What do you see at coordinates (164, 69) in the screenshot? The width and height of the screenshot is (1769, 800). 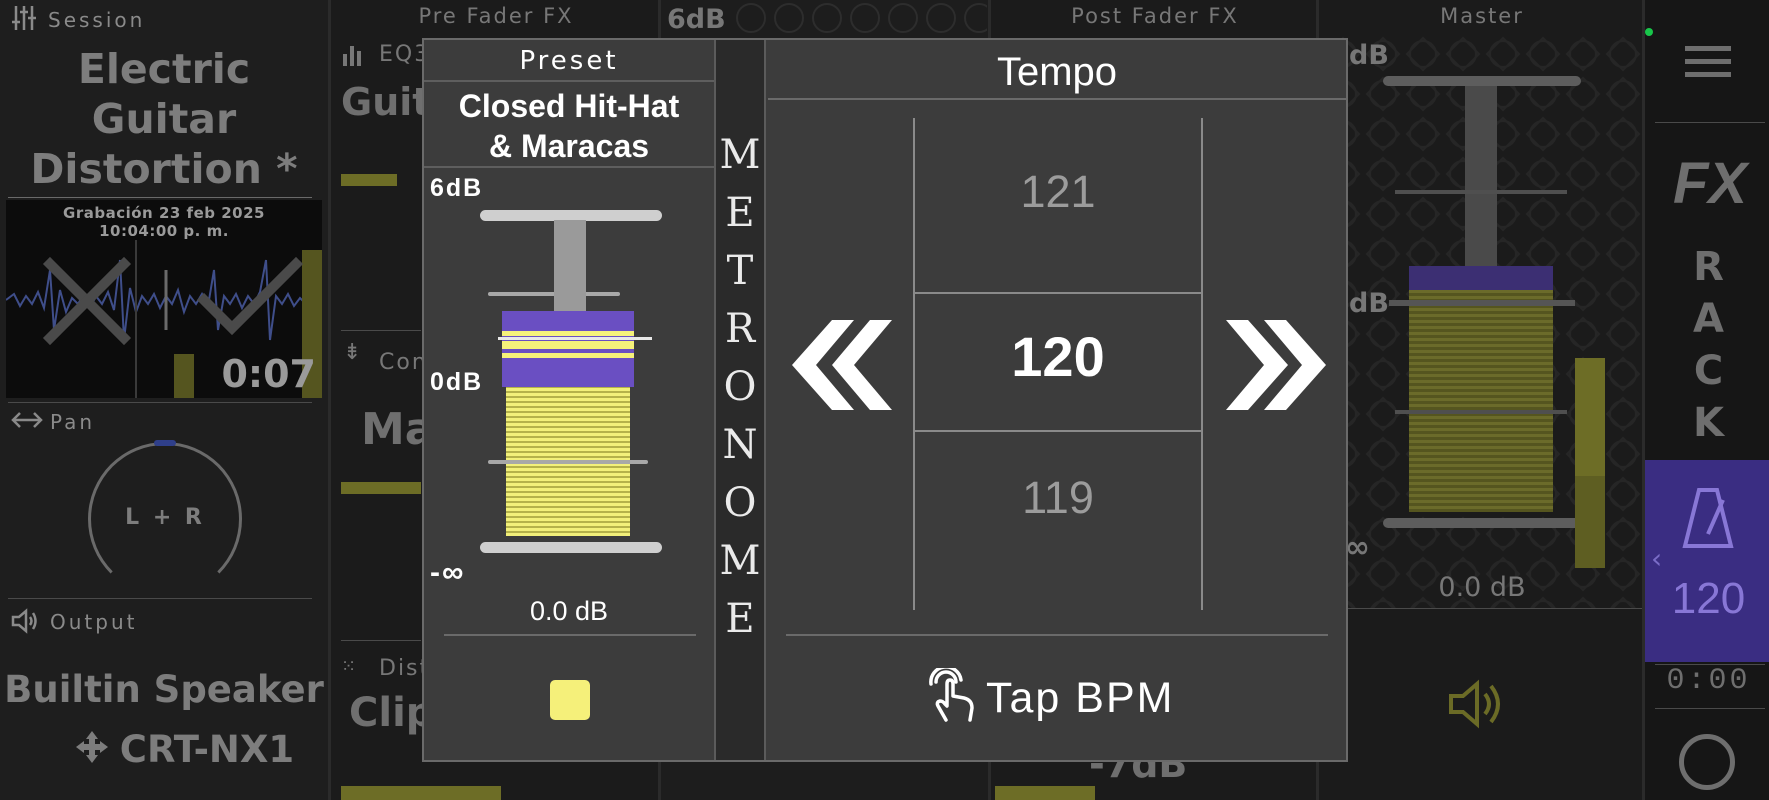 I see `session-title-line: Electric` at bounding box center [164, 69].